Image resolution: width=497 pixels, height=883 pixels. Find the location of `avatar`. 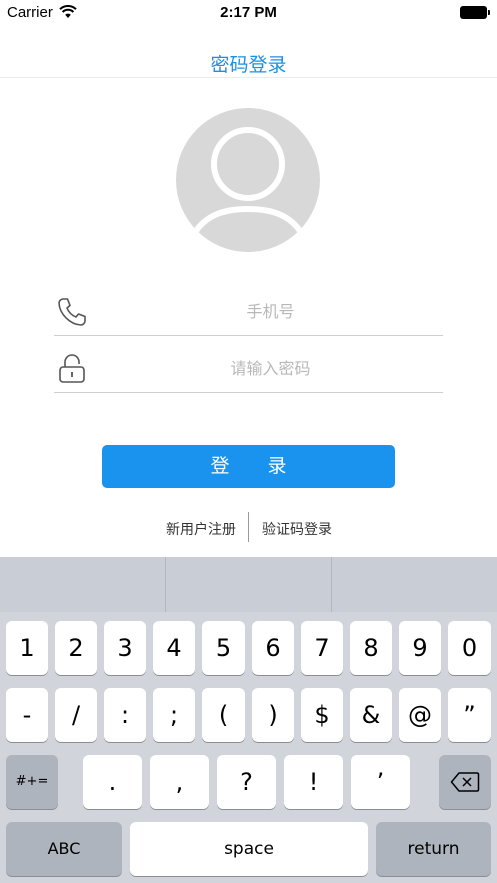

avatar is located at coordinates (248, 180).